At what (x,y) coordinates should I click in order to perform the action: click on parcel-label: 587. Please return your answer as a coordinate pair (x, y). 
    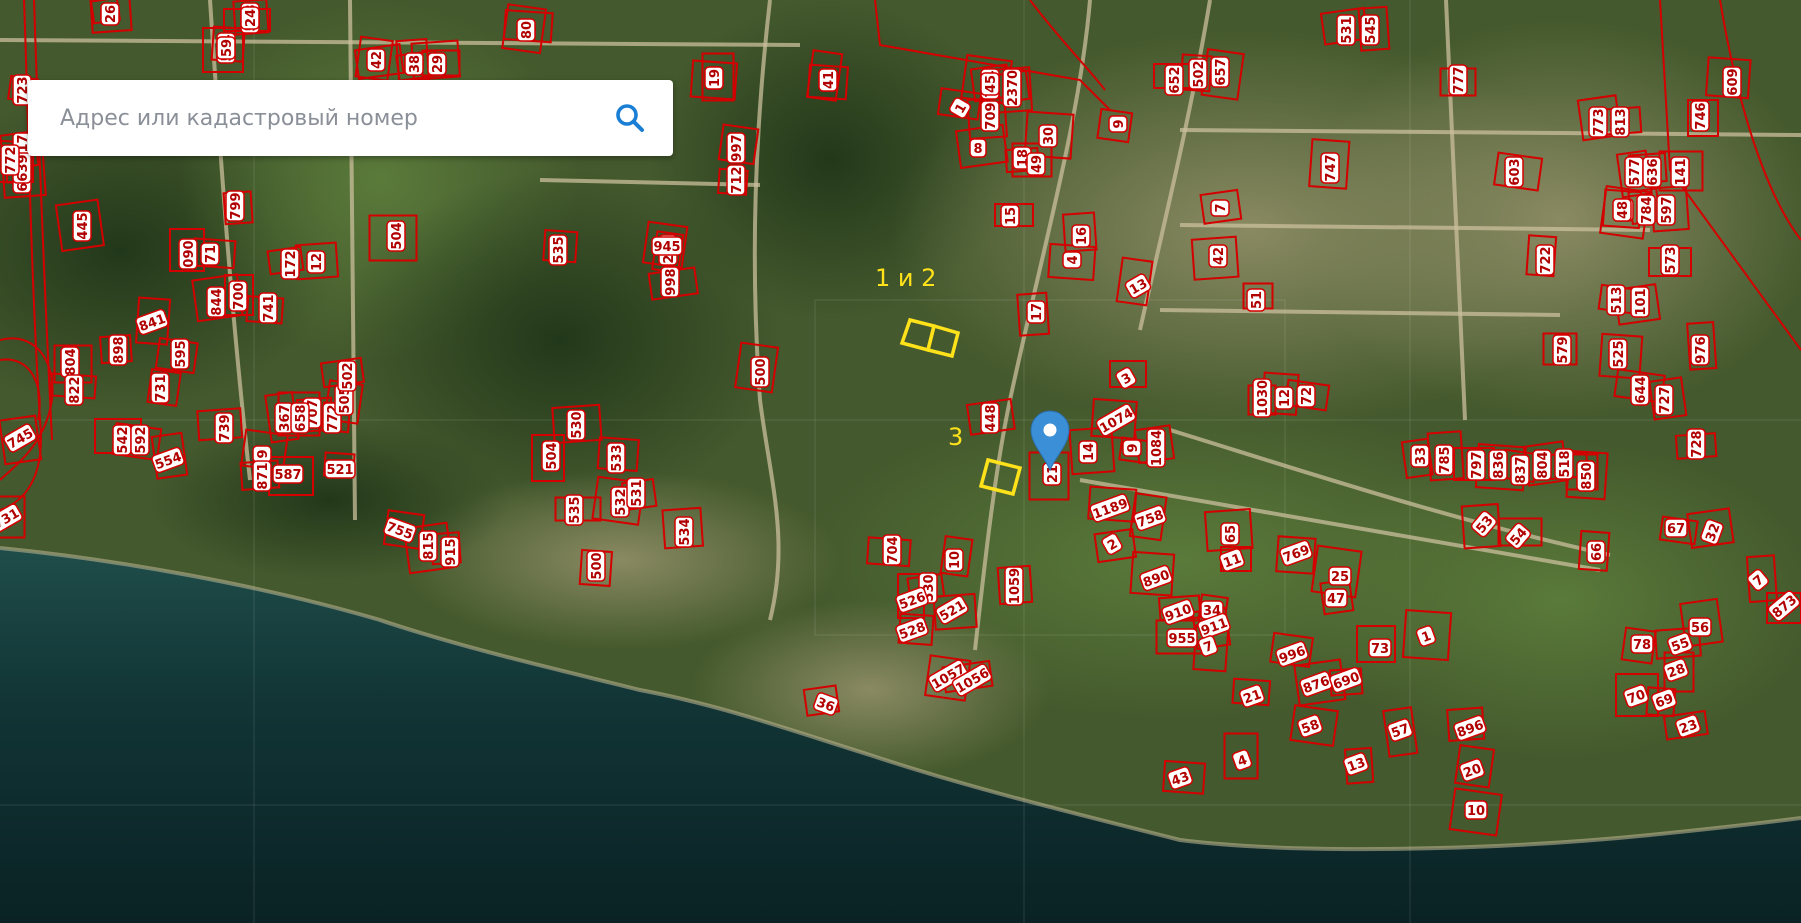
    Looking at the image, I should click on (288, 474).